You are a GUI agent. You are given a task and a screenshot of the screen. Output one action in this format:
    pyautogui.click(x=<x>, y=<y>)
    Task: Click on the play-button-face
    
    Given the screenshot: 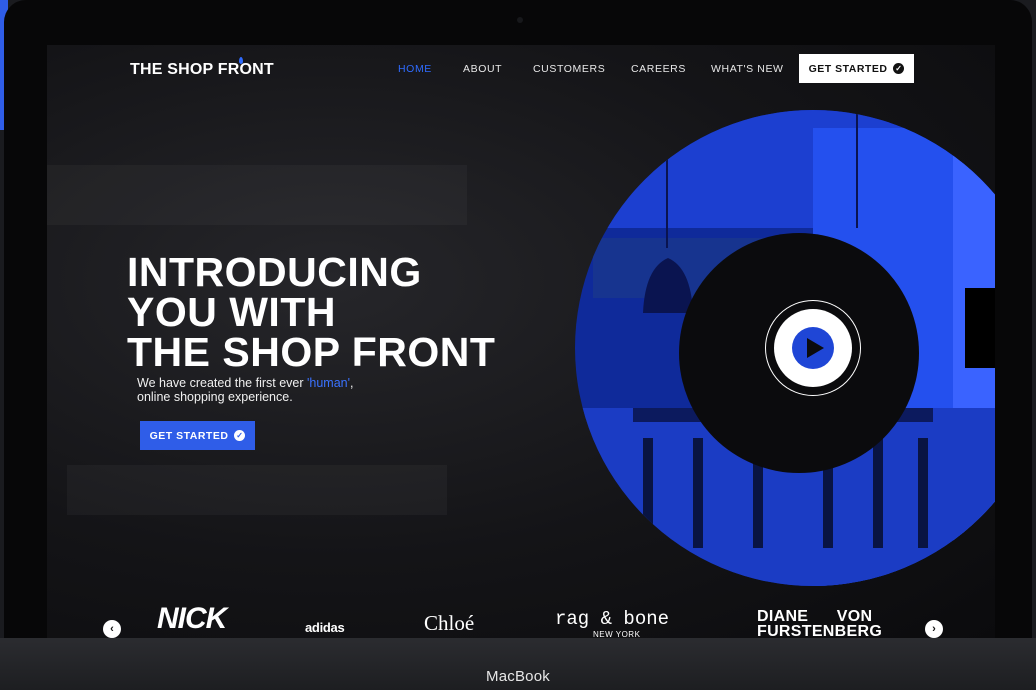 What is the action you would take?
    pyautogui.click(x=813, y=348)
    